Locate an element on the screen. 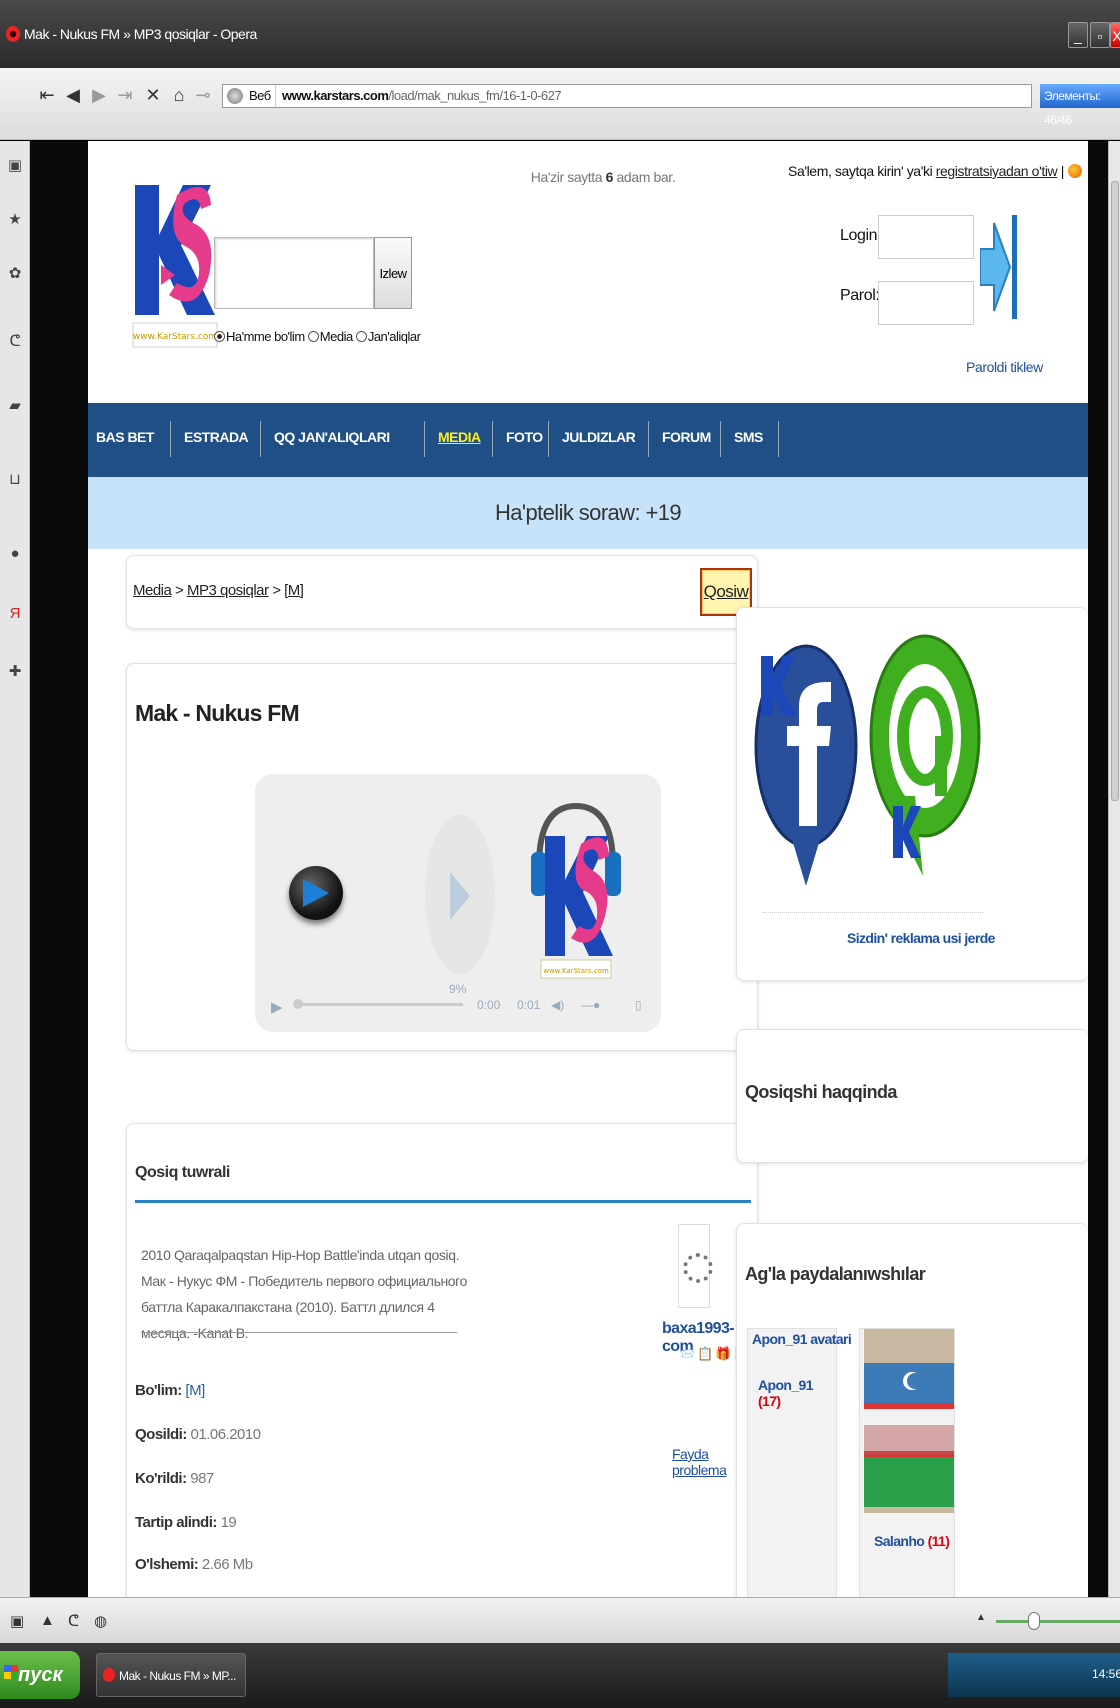 The image size is (1120, 1708). key-icon: ⊸ is located at coordinates (203, 95).